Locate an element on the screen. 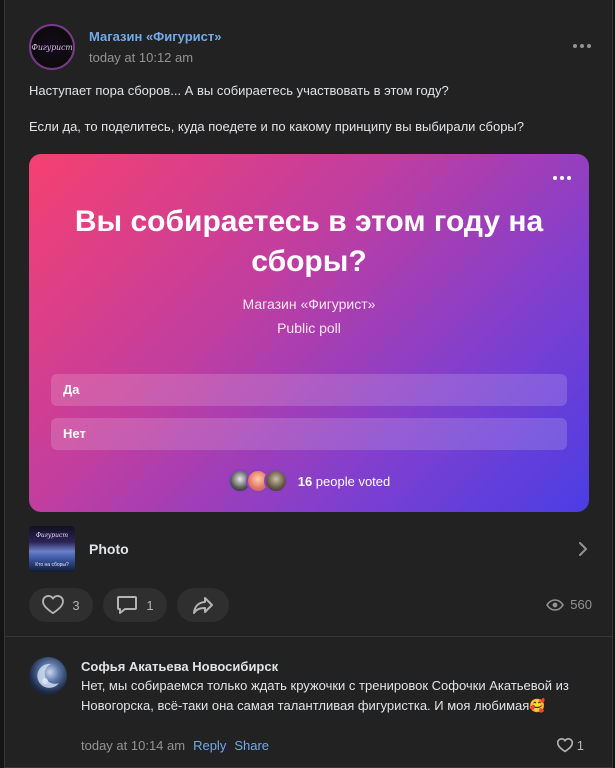 The image size is (615, 768). comment-count: 1 is located at coordinates (150, 605).